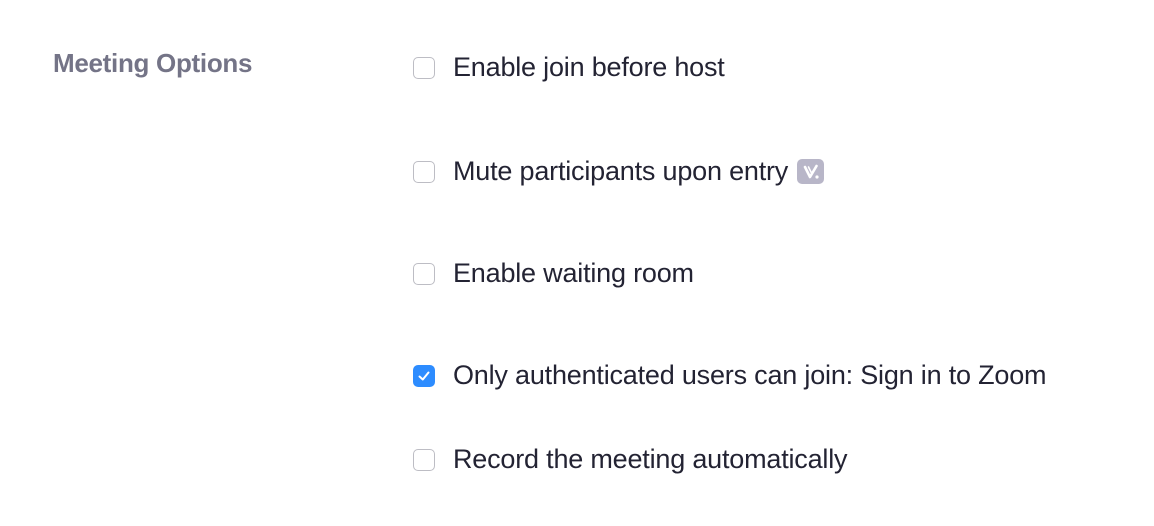  What do you see at coordinates (424, 459) in the screenshot?
I see `record-meeting-automatically-checkbox` at bounding box center [424, 459].